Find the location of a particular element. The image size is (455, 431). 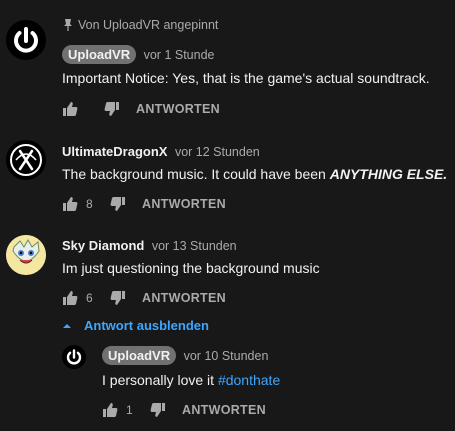

hide-replies-label: Antwort ausblenden is located at coordinates (146, 325).